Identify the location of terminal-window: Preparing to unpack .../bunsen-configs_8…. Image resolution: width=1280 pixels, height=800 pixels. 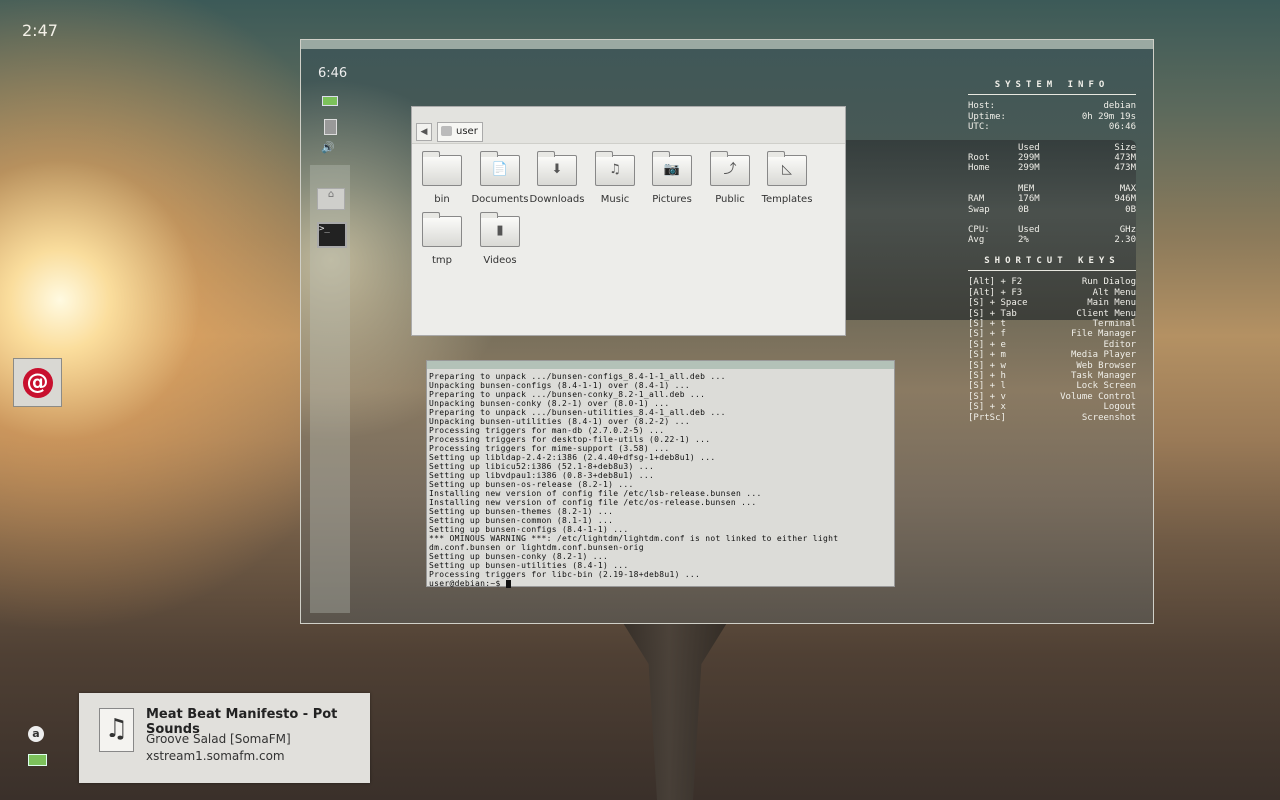
(660, 474).